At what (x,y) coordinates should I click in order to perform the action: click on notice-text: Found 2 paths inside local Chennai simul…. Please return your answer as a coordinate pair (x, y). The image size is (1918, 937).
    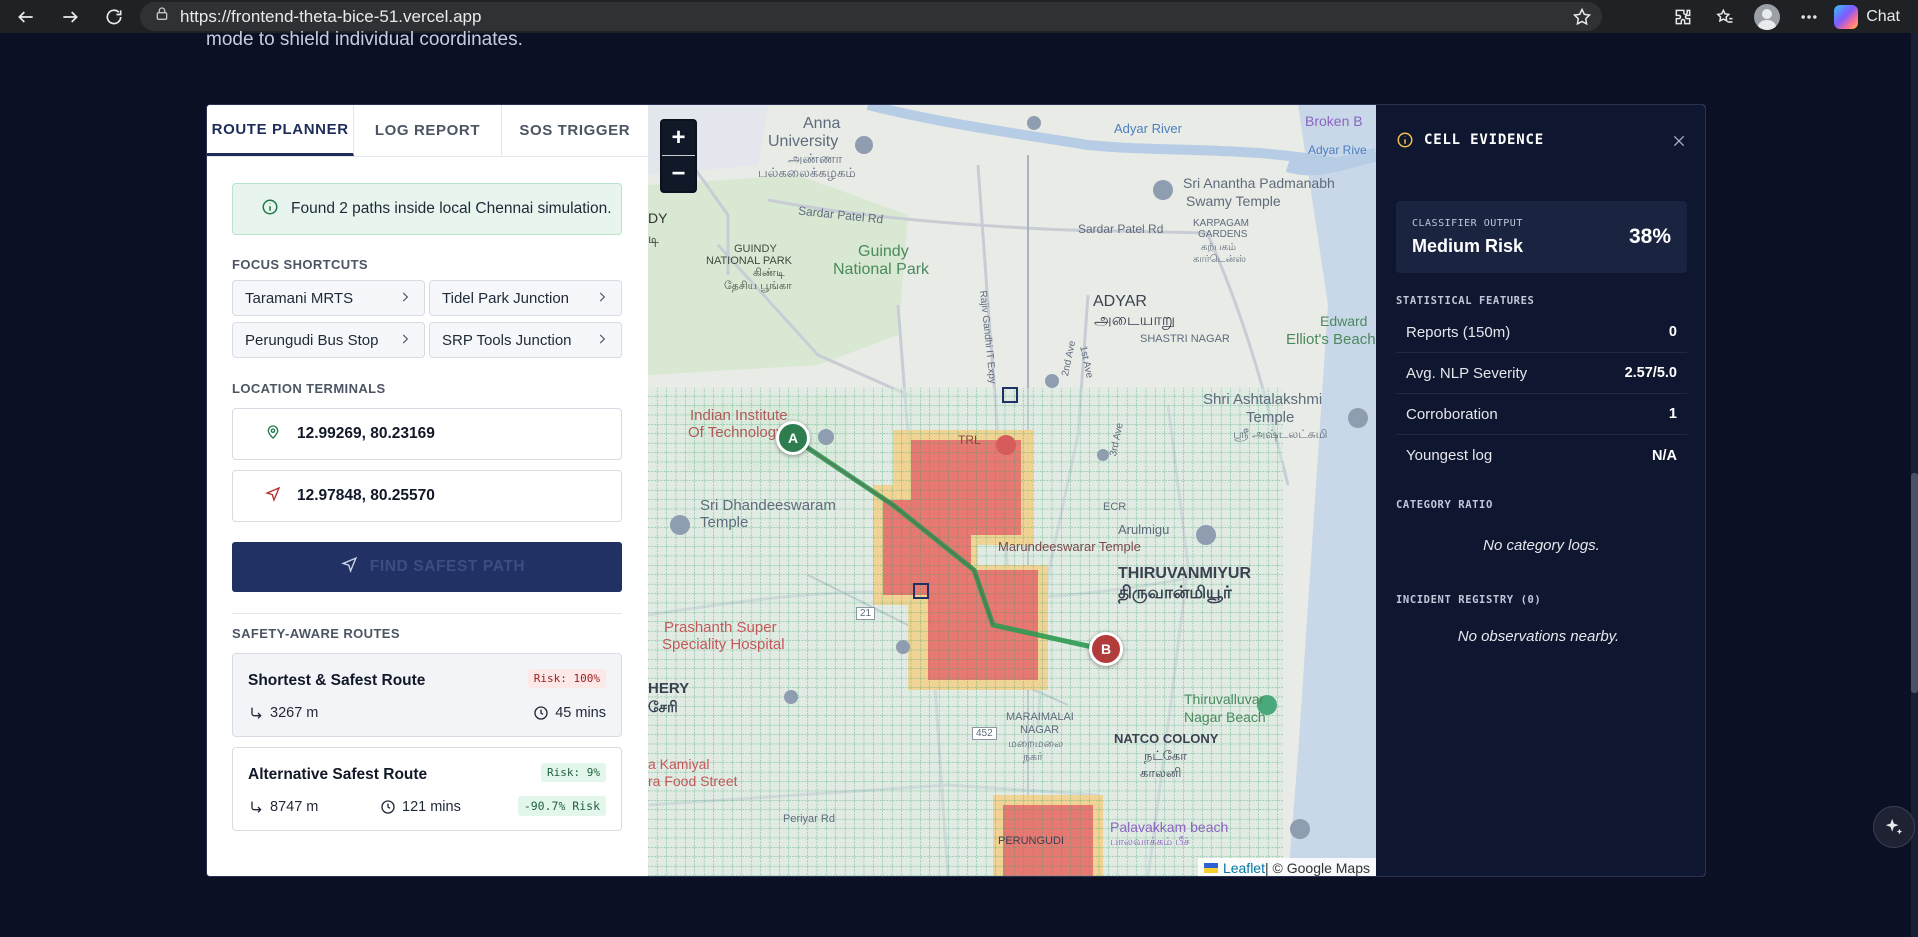
    Looking at the image, I should click on (451, 208).